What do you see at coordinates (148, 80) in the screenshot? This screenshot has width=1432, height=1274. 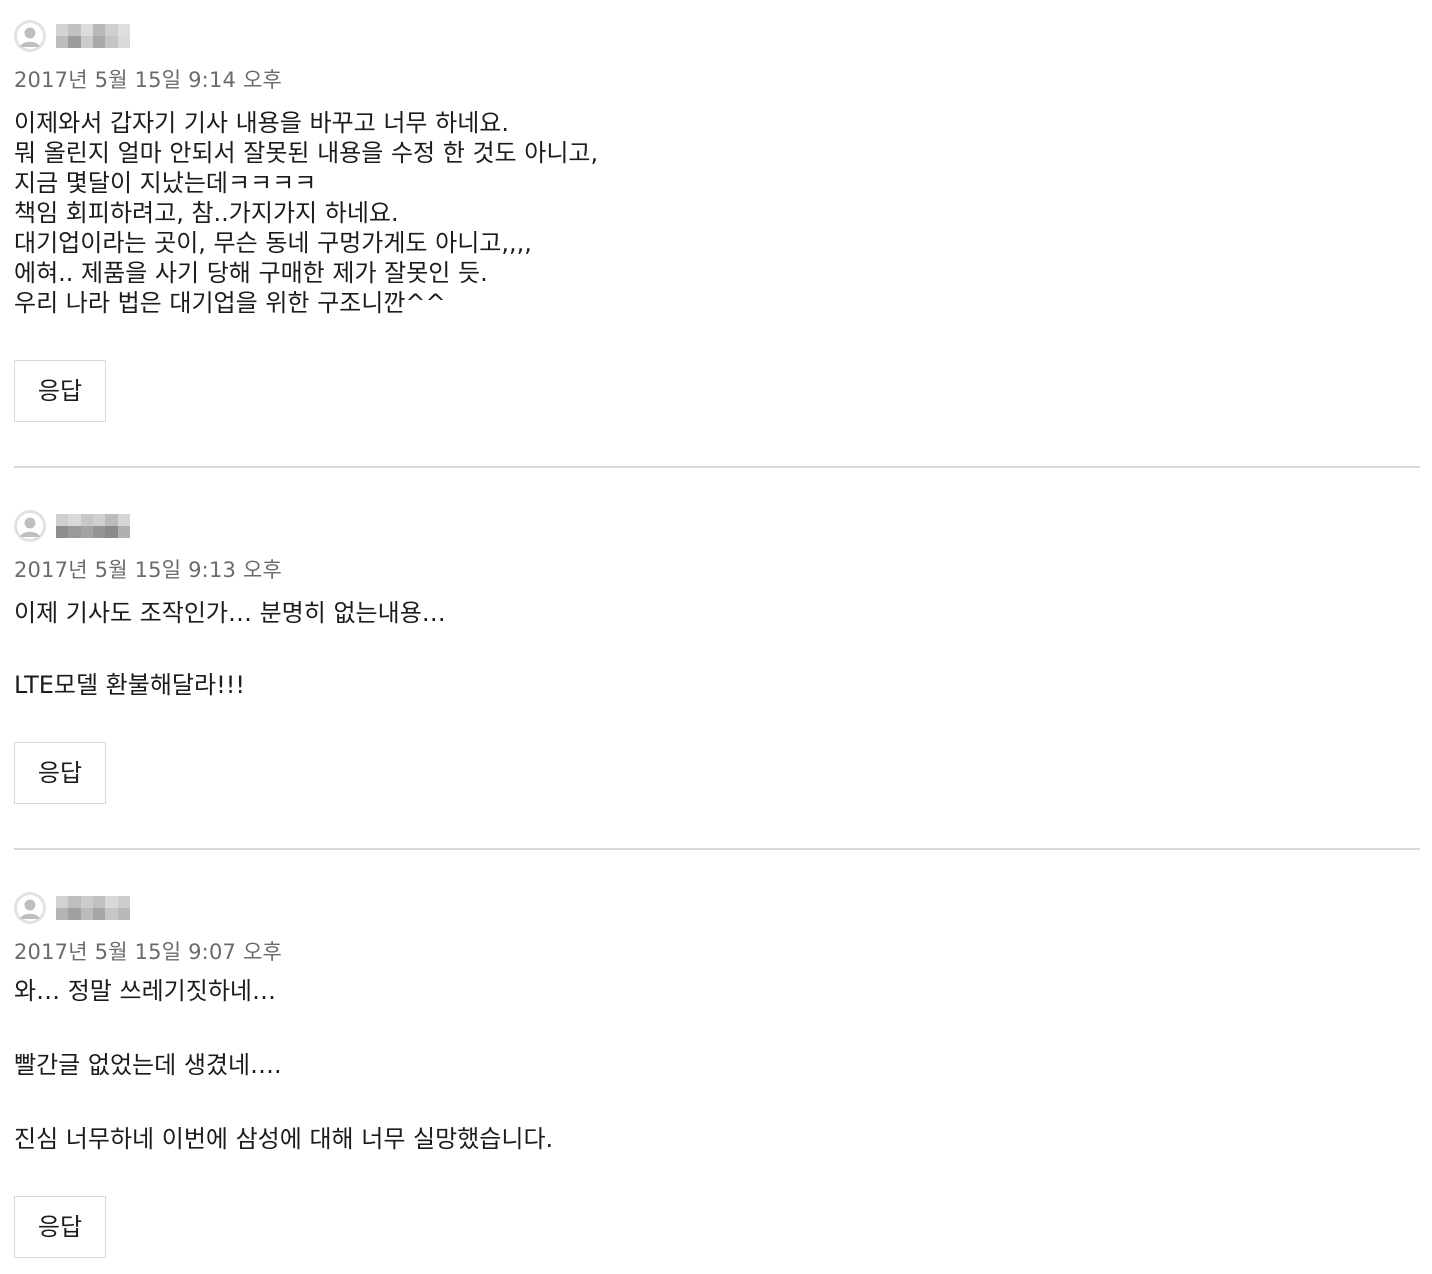 I see `comment-date: 2017년 5월 15일 9:14 오후` at bounding box center [148, 80].